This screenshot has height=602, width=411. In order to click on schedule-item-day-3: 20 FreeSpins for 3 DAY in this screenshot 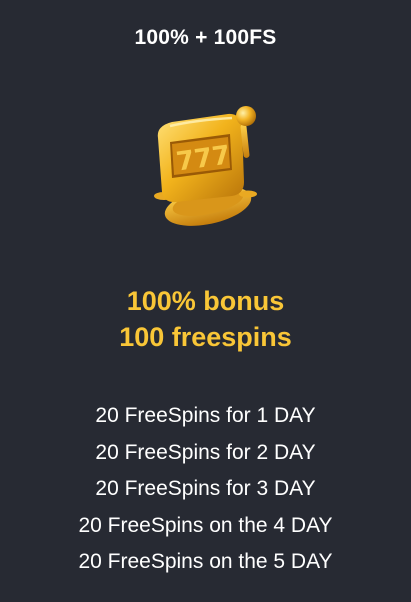, I will do `click(205, 488)`.